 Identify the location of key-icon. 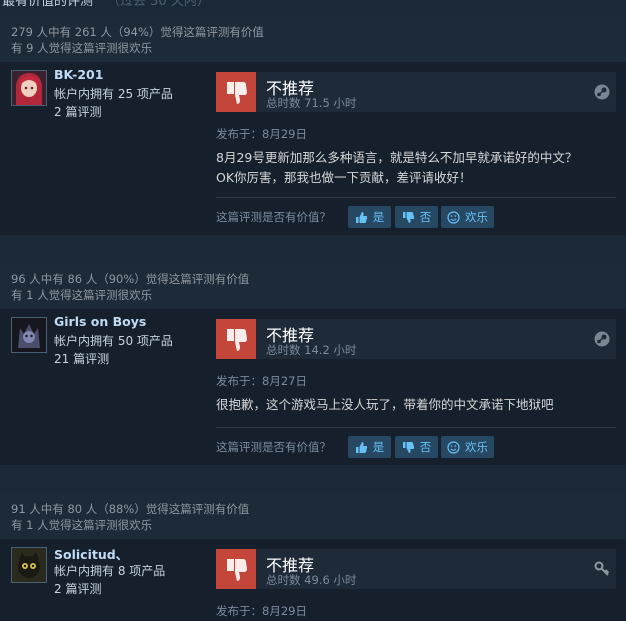
(602, 569).